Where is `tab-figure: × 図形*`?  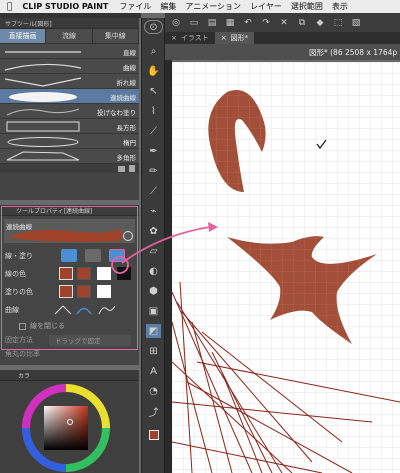
tab-figure: × 図形* is located at coordinates (234, 38).